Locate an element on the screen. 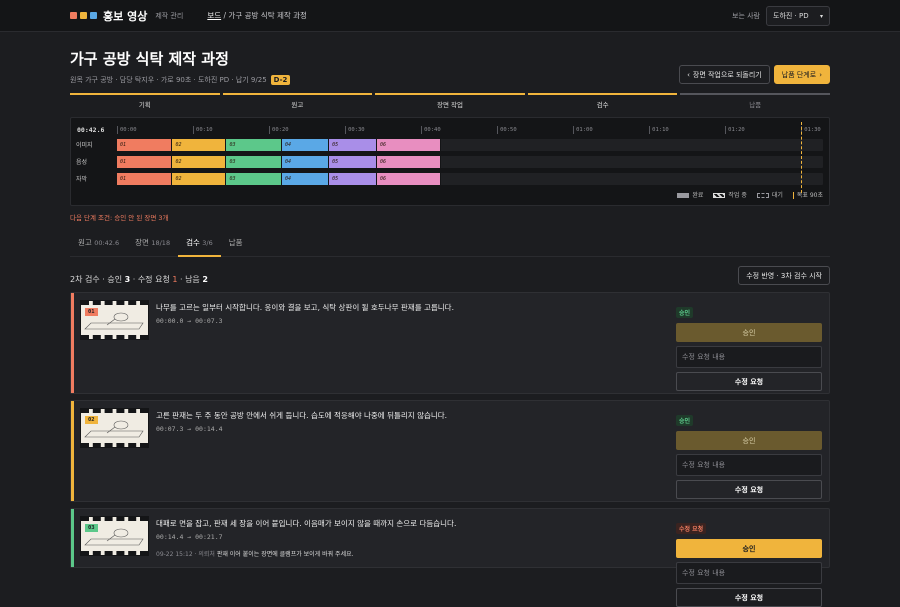  timeline-tick: 01:10 is located at coordinates (659, 130).